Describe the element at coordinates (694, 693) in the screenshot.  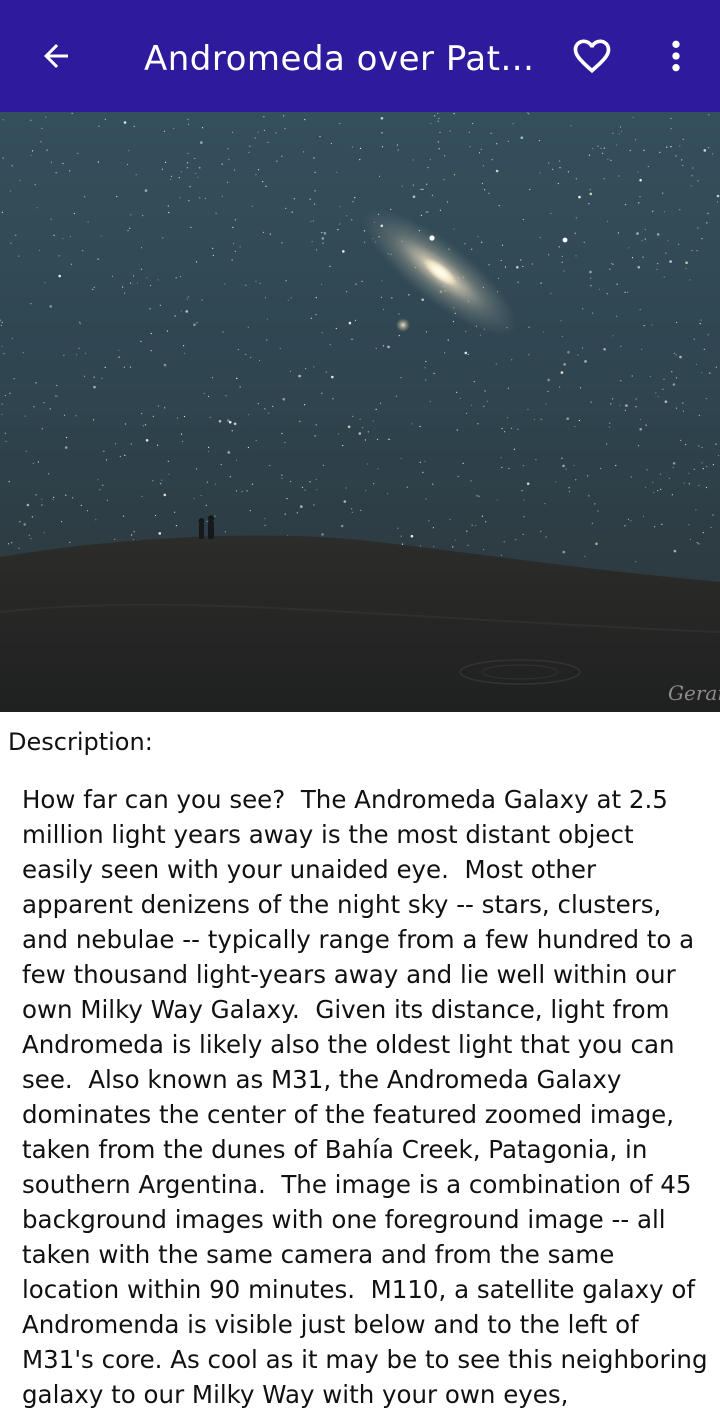
I see `photo-watermark: Gerardo` at that location.